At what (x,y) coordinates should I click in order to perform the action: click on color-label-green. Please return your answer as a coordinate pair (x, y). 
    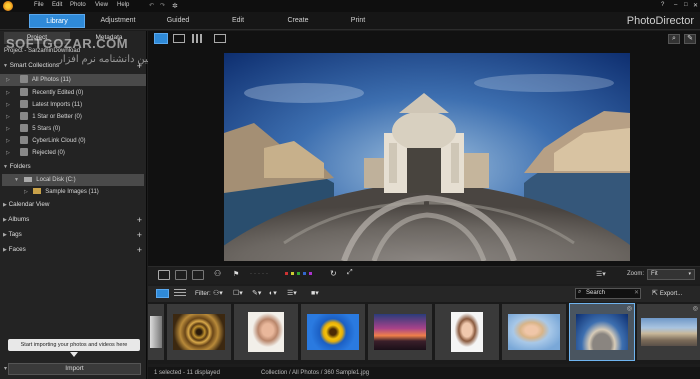
    Looking at the image, I should click on (298, 273).